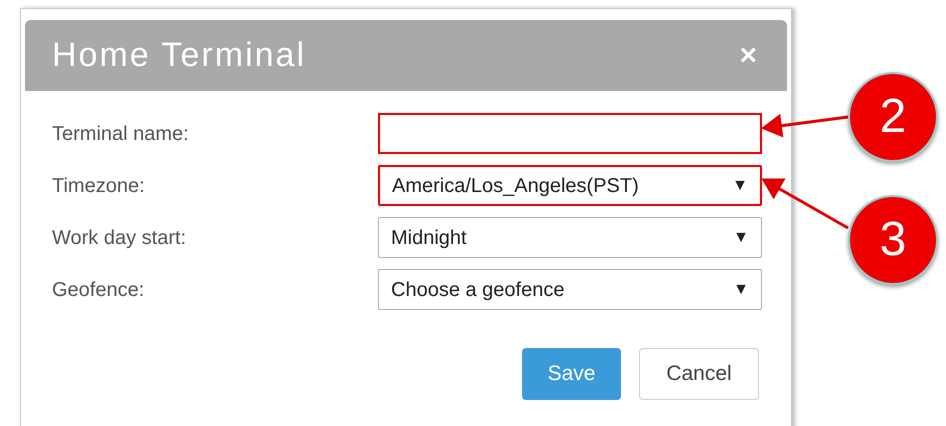  I want to click on callout-badge: 3, so click(893, 240).